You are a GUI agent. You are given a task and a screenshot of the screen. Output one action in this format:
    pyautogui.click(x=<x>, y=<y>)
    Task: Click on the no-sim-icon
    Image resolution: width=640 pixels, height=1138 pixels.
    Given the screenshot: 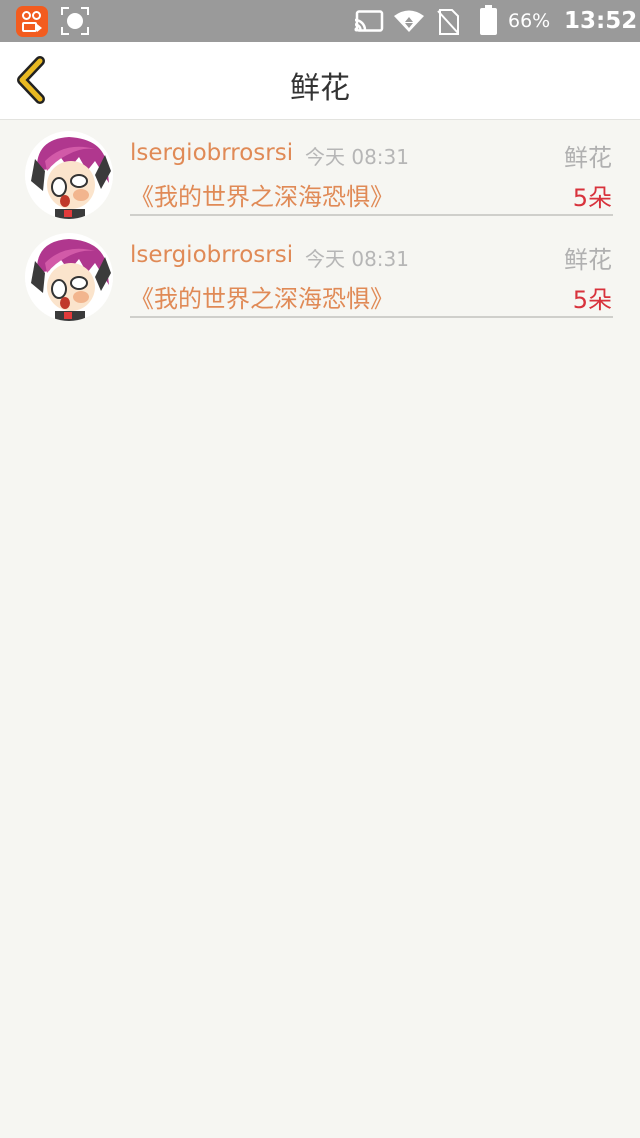 What is the action you would take?
    pyautogui.click(x=448, y=22)
    